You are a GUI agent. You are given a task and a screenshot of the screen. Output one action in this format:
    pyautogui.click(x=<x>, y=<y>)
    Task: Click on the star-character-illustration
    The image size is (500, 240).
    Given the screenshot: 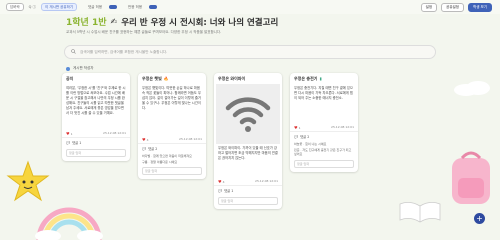 What is the action you would take?
    pyautogui.click(x=28, y=181)
    